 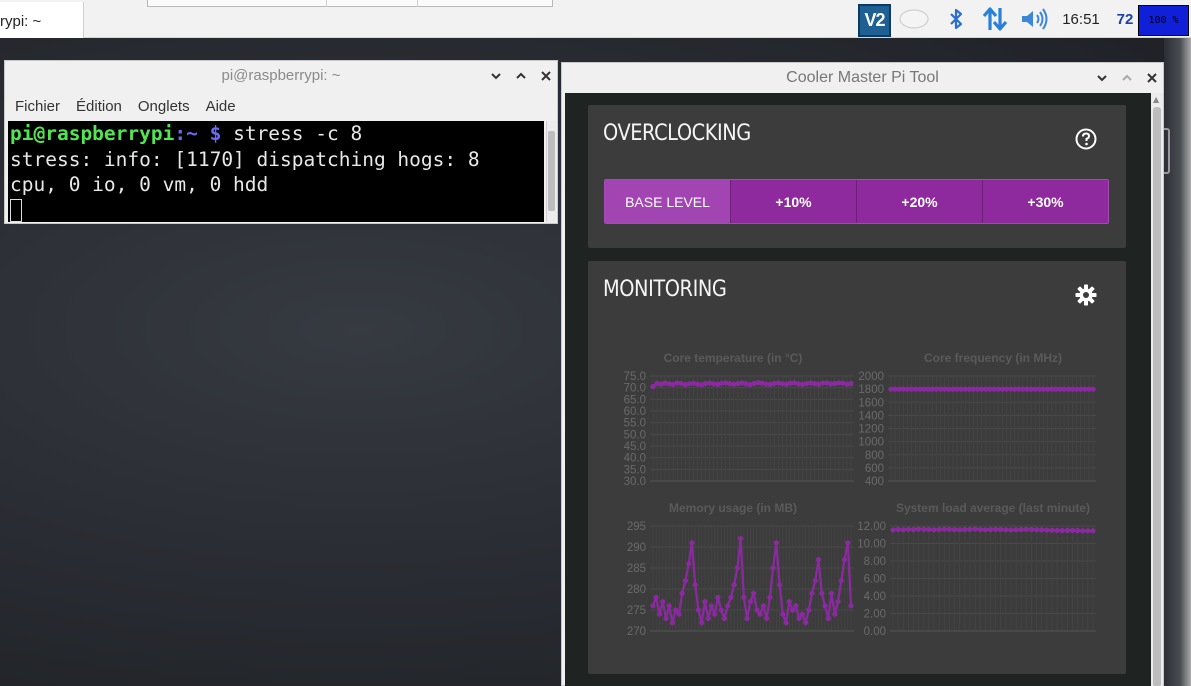 What do you see at coordinates (1081, 19) in the screenshot?
I see `panel-clock: 16:51` at bounding box center [1081, 19].